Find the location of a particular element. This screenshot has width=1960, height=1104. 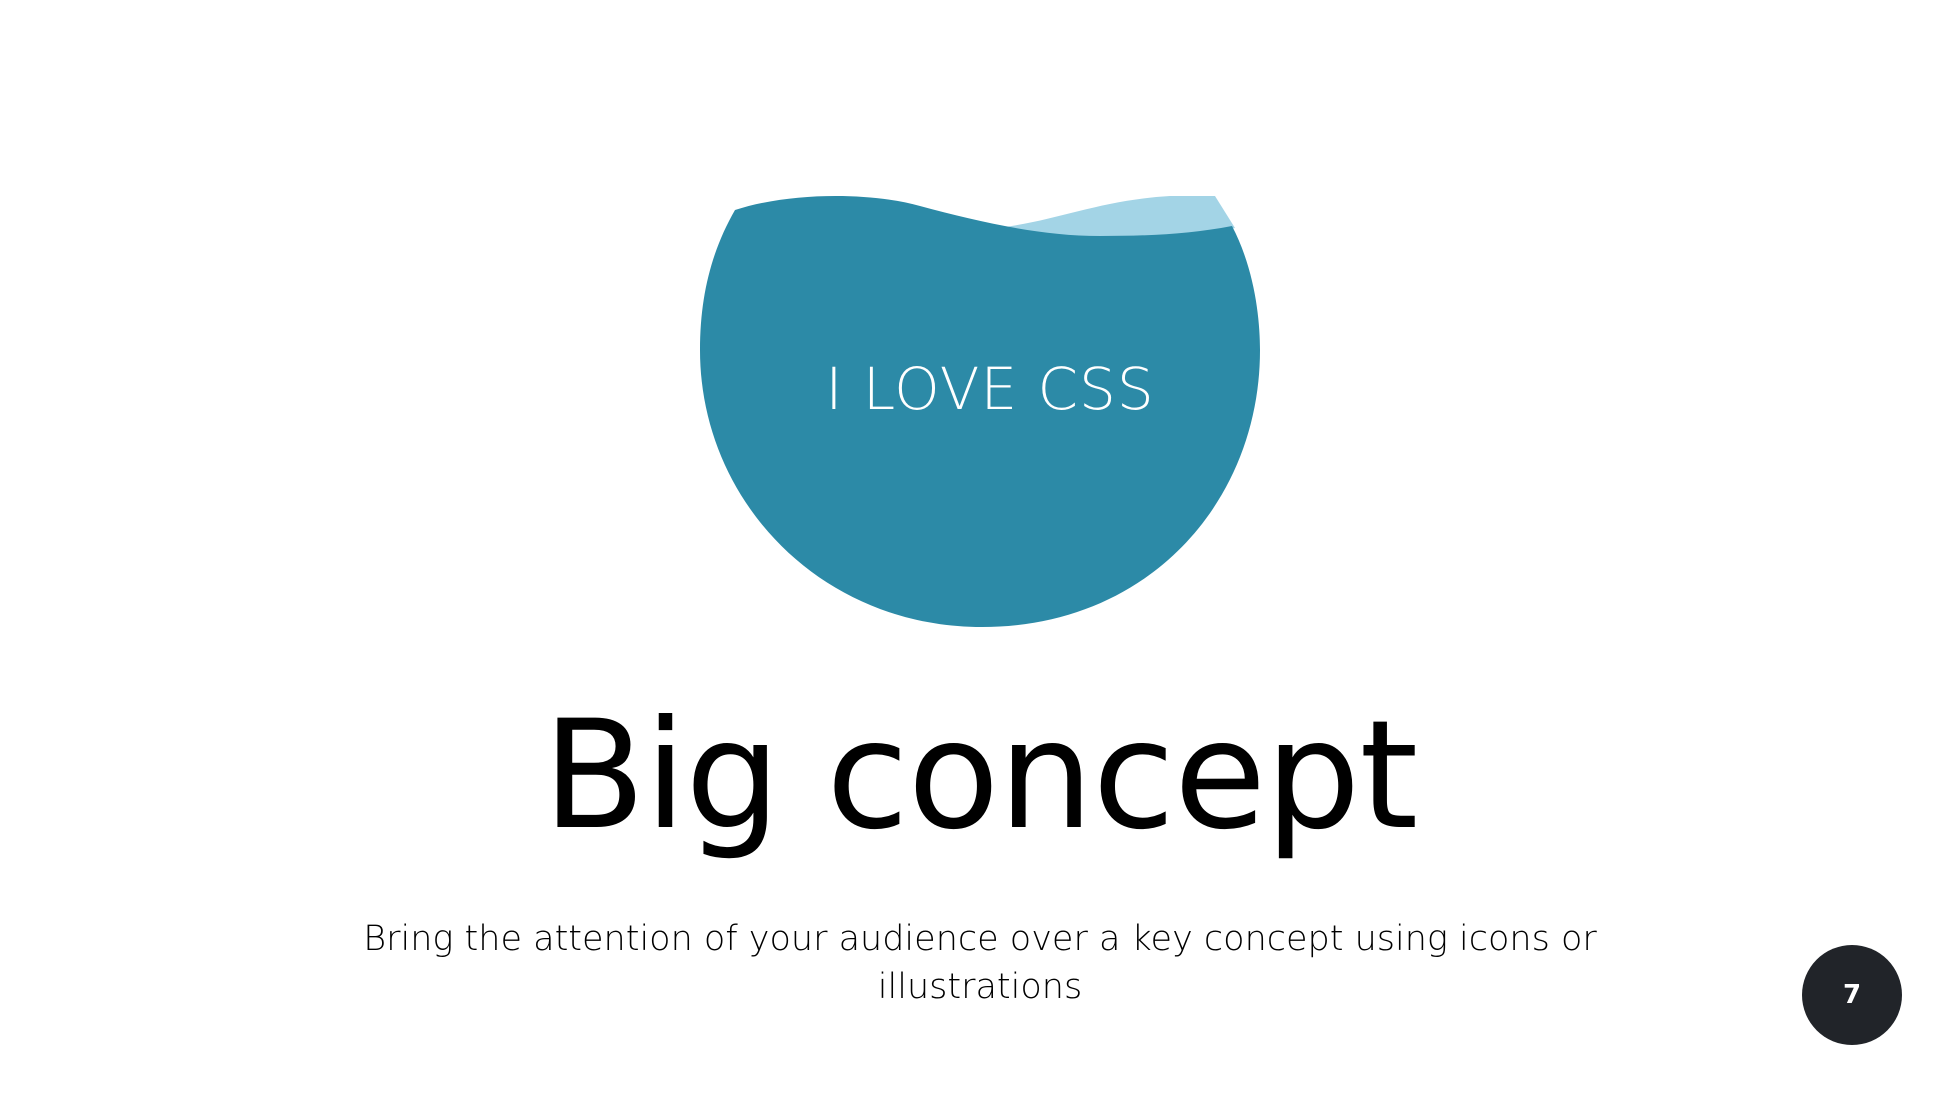

blob-label: I LOVE CSS is located at coordinates (990, 389).